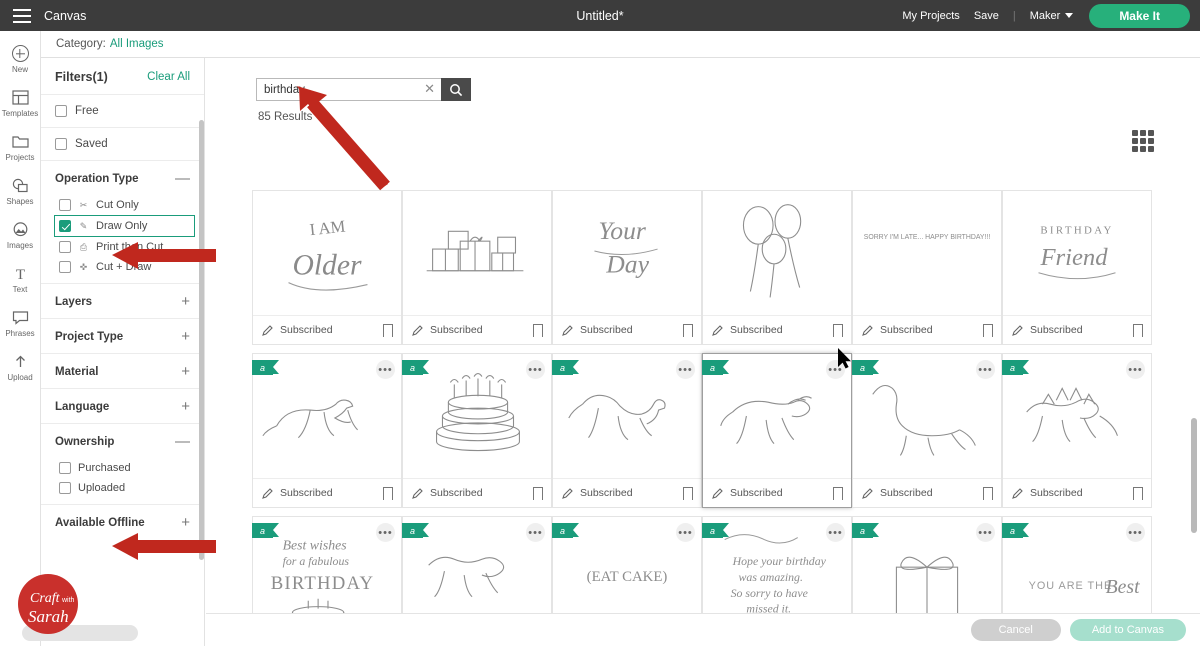  Describe the element at coordinates (122, 177) in the screenshot. I see `section-operation-type: Operation Type —` at that location.